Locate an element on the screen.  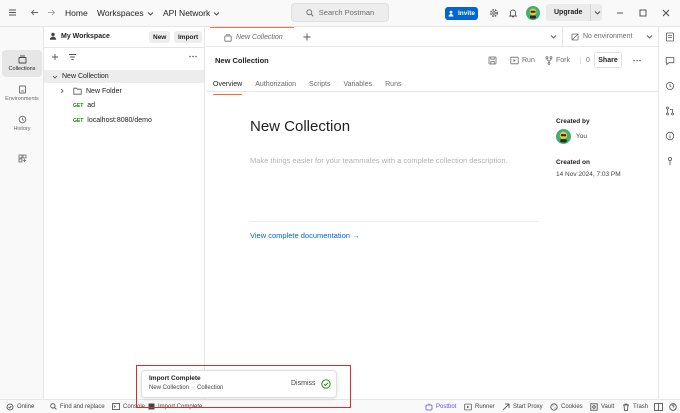
close-icon is located at coordinates (666, 13).